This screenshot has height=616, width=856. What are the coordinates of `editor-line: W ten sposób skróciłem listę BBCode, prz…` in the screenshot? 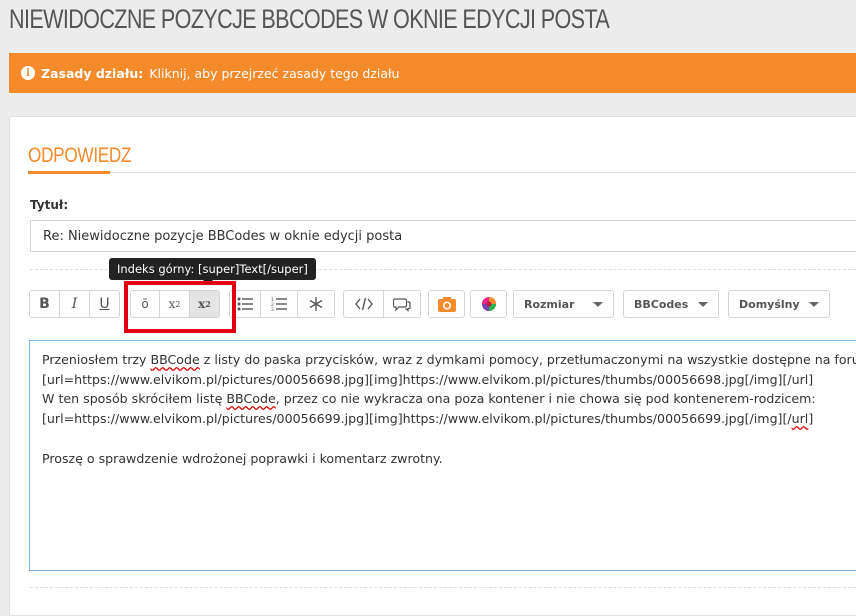 It's located at (449, 399).